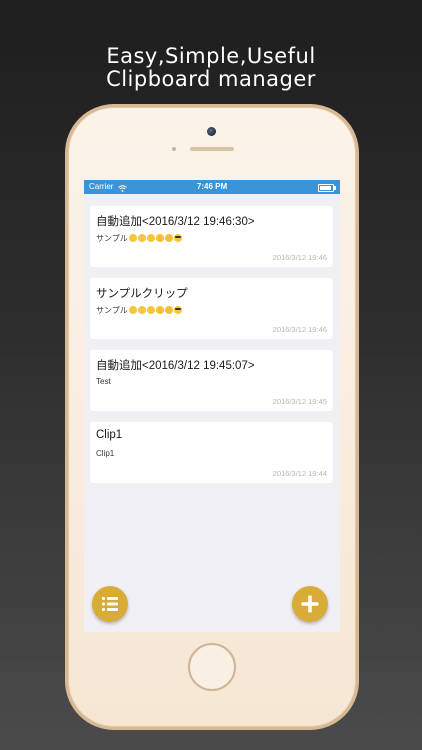  What do you see at coordinates (299, 401) in the screenshot?
I see `clip-date: 2016/3/12 19:45` at bounding box center [299, 401].